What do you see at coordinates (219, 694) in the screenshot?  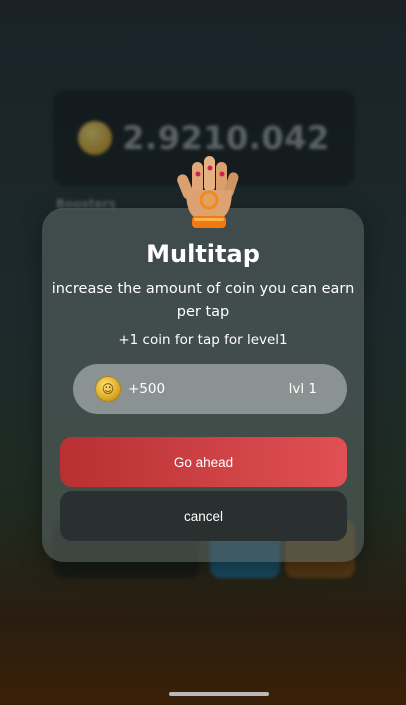 I see `home-indicator` at bounding box center [219, 694].